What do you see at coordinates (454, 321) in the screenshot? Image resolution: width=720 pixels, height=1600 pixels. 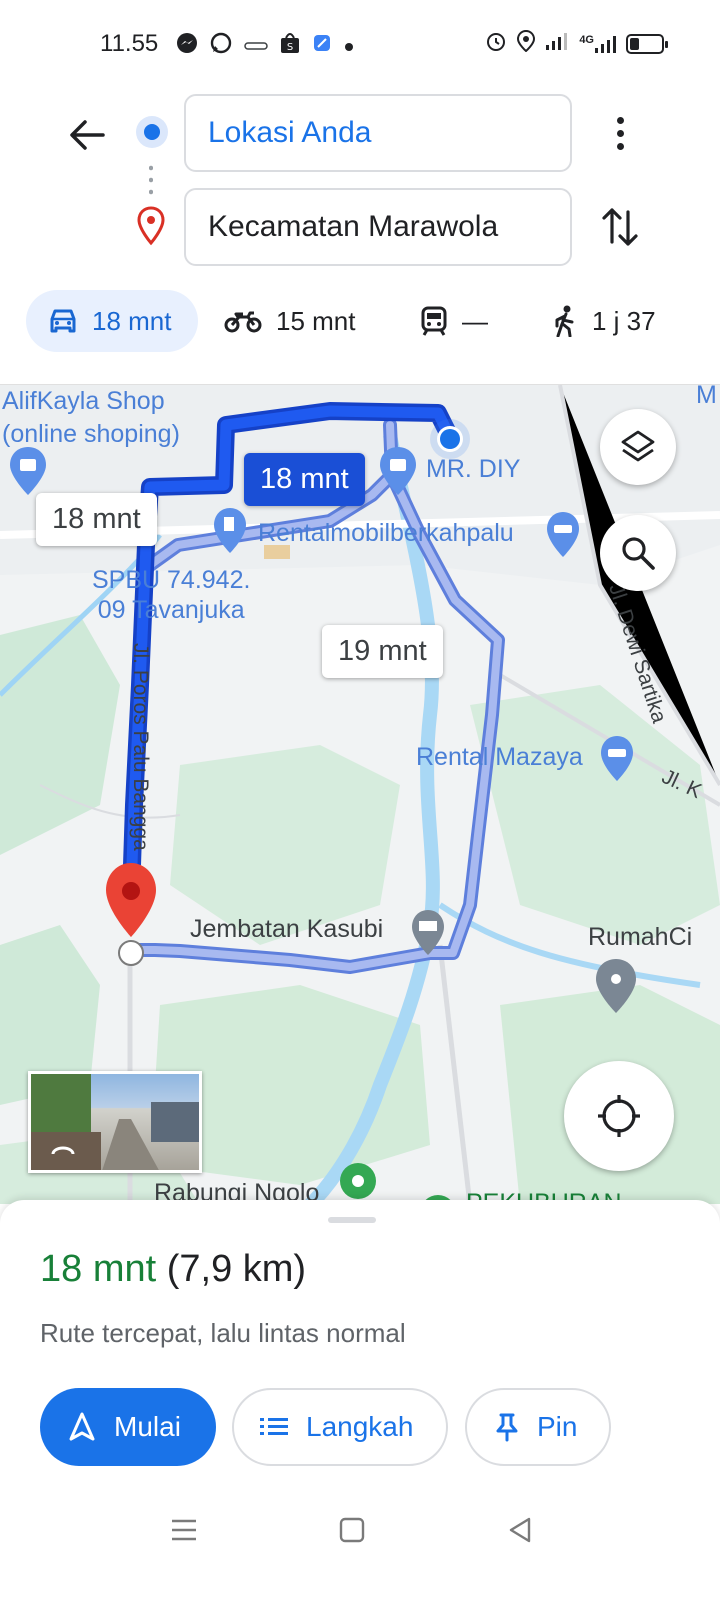 I see `mode-tab-transit: —` at bounding box center [454, 321].